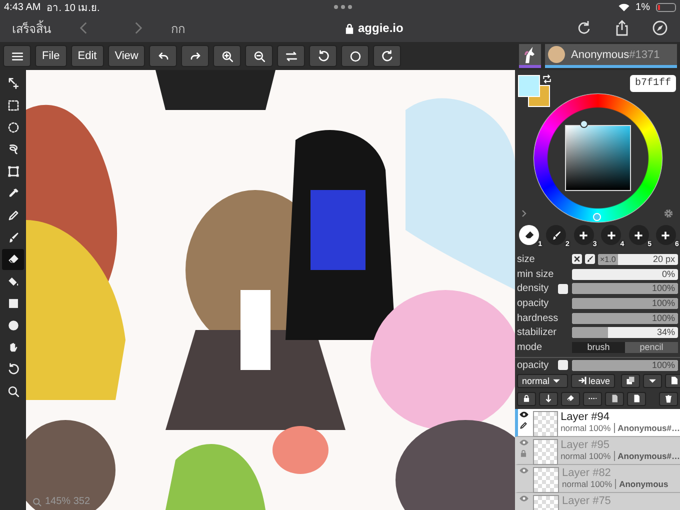 This screenshot has height=510, width=680. What do you see at coordinates (668, 213) in the screenshot?
I see `settings-icon` at bounding box center [668, 213].